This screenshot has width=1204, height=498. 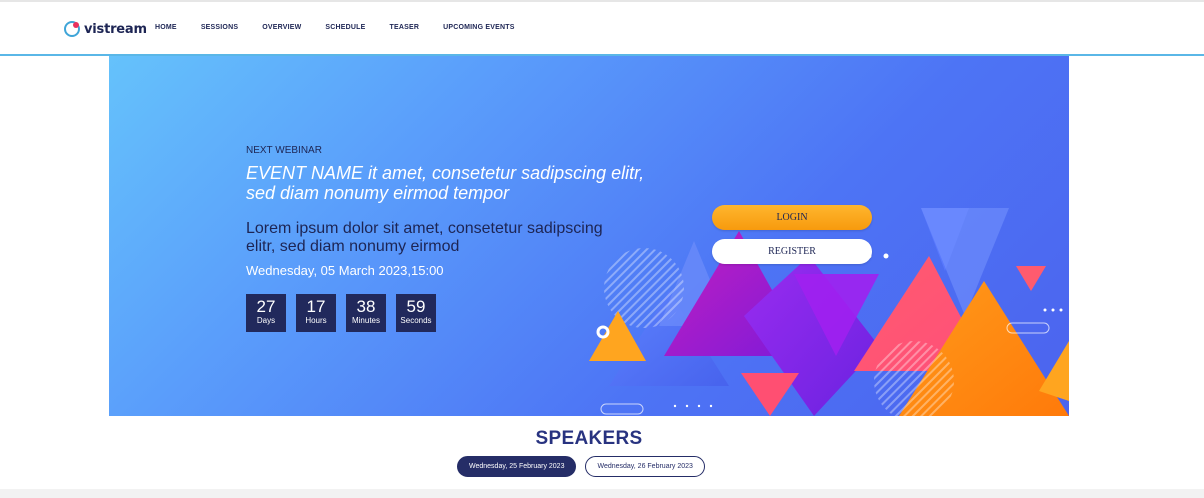 I want to click on countdown-minutes: 38 Minutes, so click(x=366, y=313).